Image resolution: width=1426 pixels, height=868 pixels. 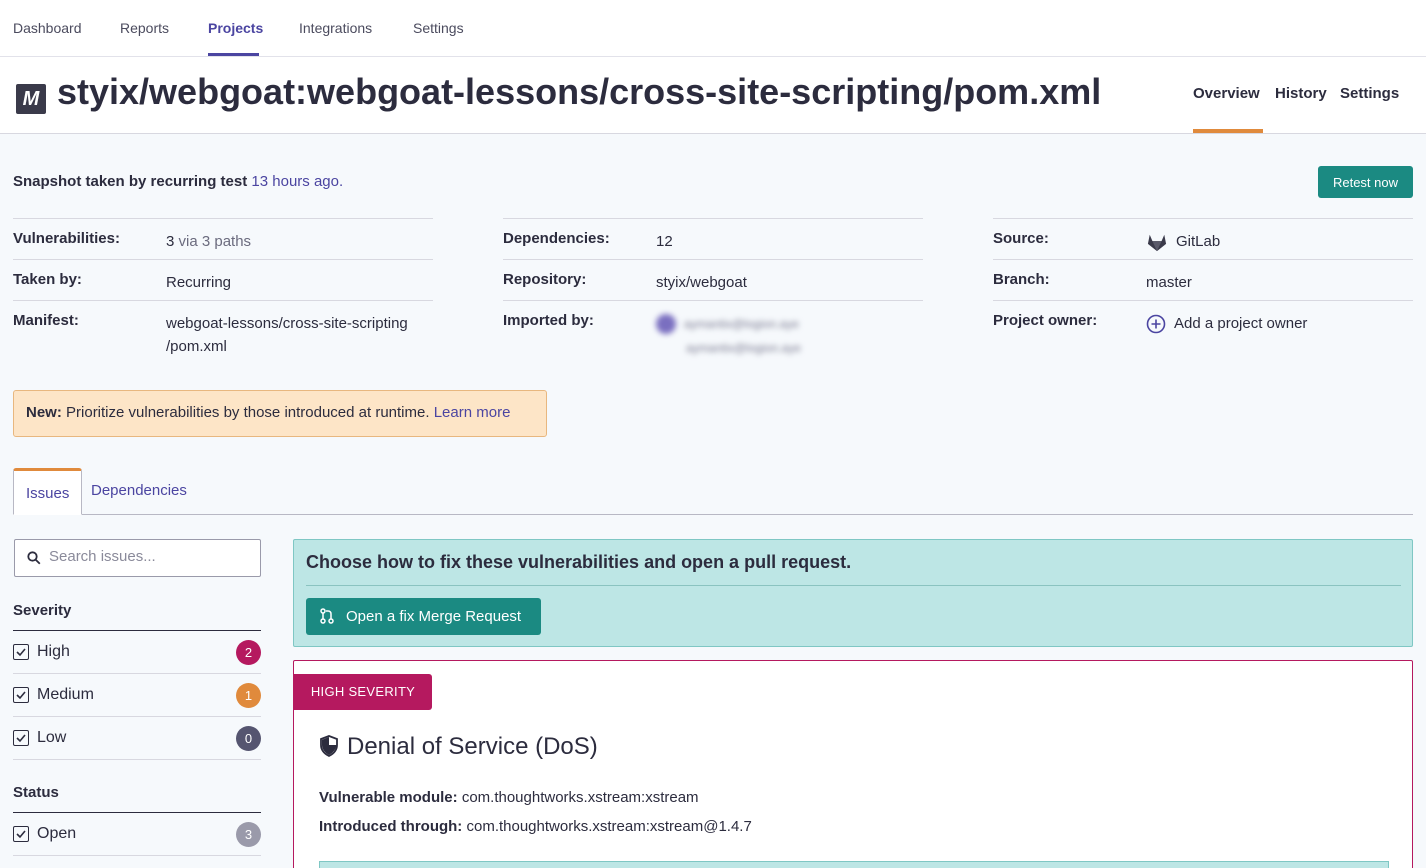 I want to click on manifest-line-1: webgoat-lessons/cross-site-scripting, so click(x=287, y=323).